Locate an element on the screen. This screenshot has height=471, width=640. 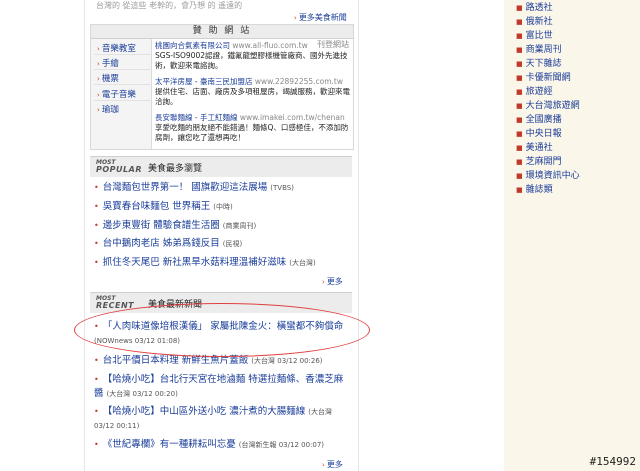
popular-news-item: • 台中鵝肉老店 姊弟爲錢反目 (民視) is located at coordinates (222, 244).